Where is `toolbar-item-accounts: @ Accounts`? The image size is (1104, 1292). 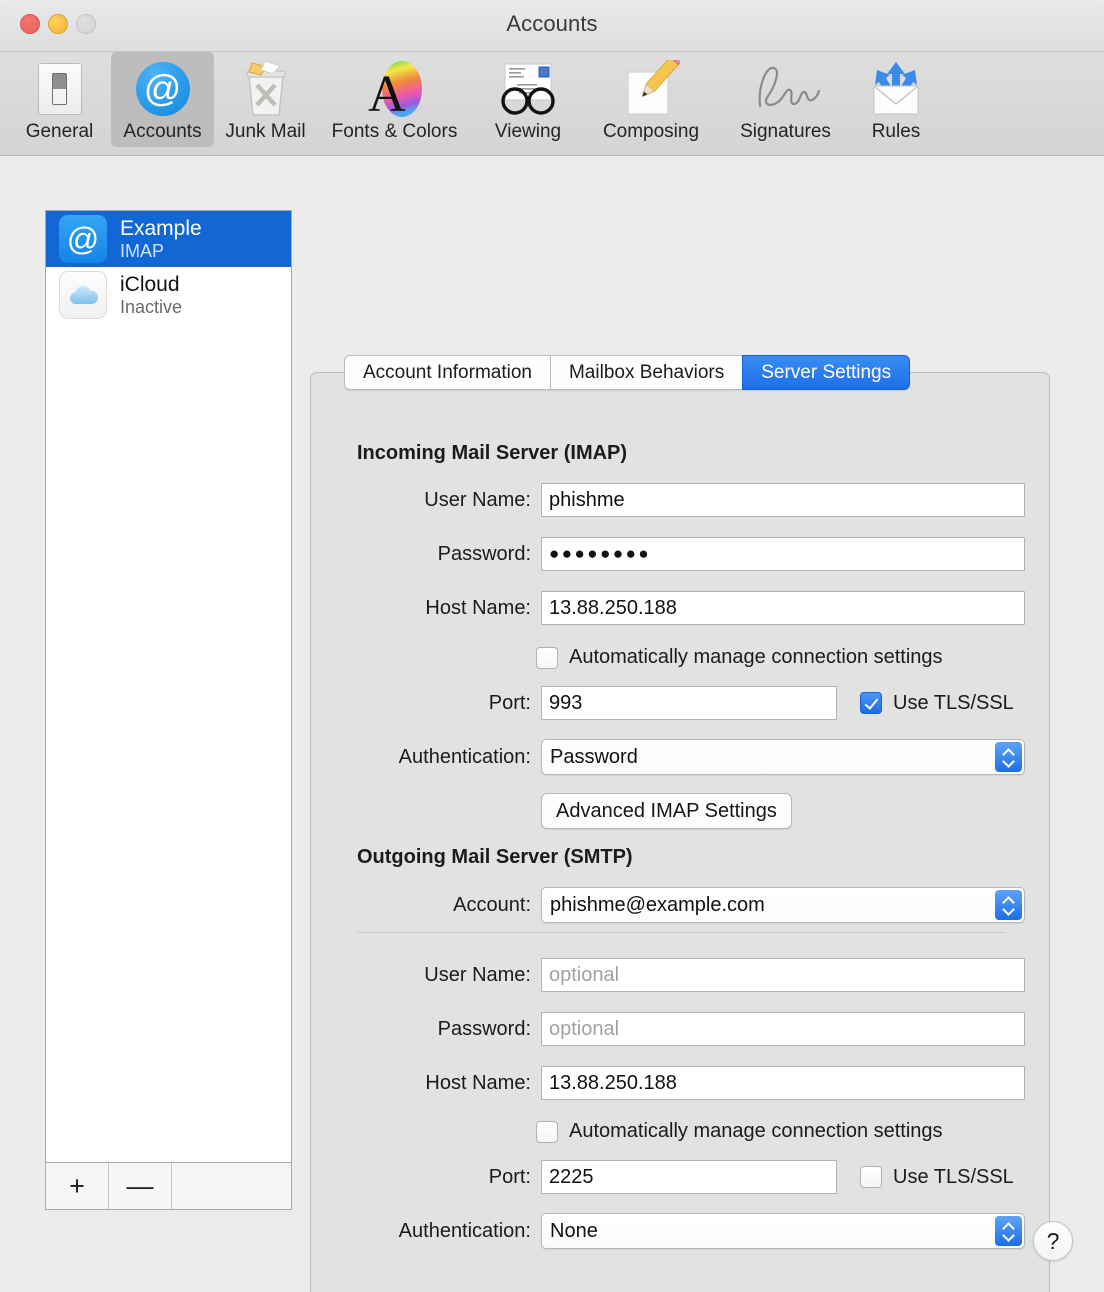
toolbar-item-accounts: @ Accounts is located at coordinates (162, 99).